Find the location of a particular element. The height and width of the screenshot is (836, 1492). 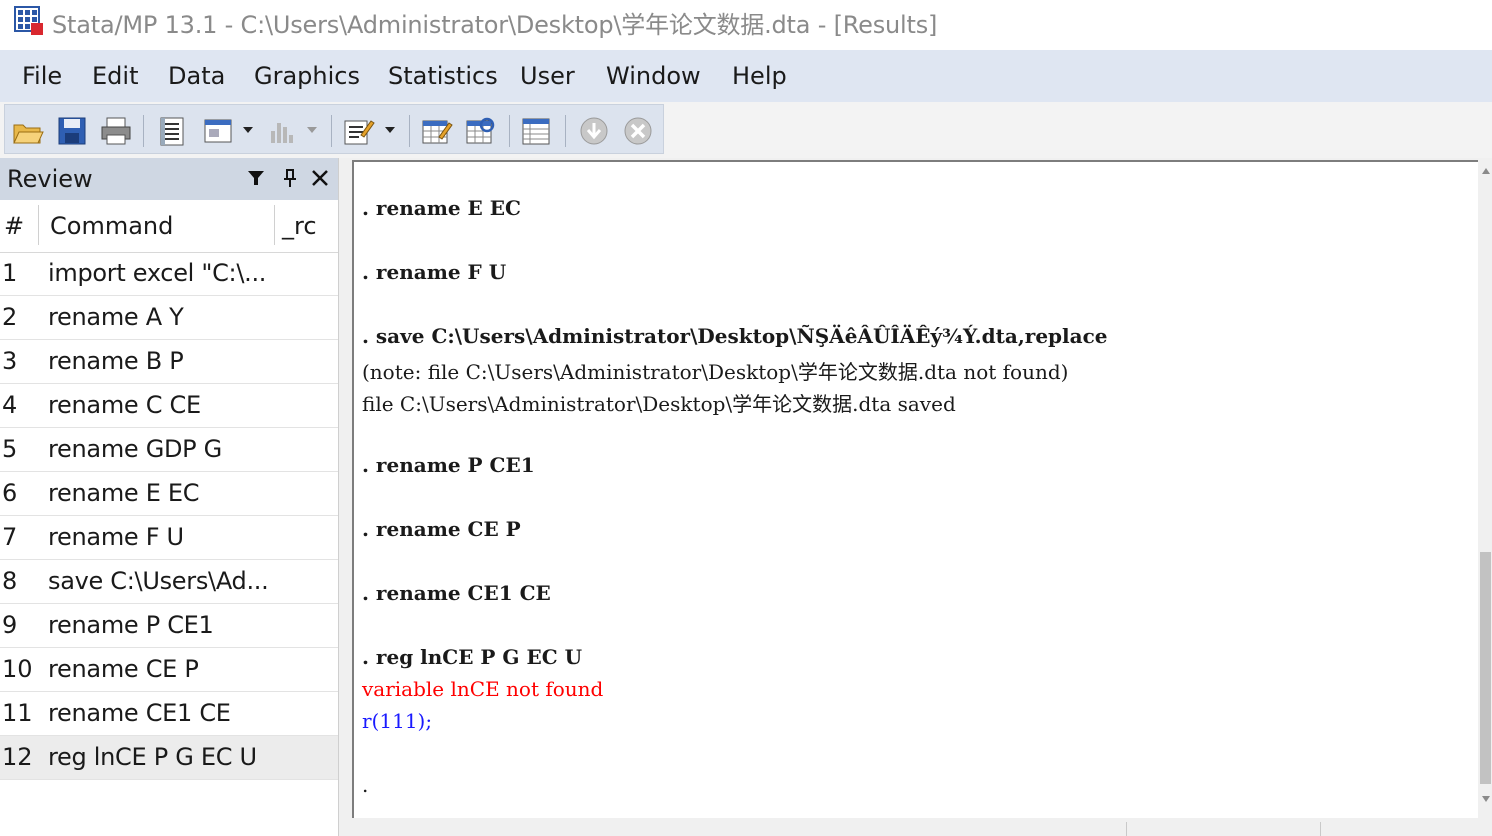

menu-user: User is located at coordinates (547, 76).